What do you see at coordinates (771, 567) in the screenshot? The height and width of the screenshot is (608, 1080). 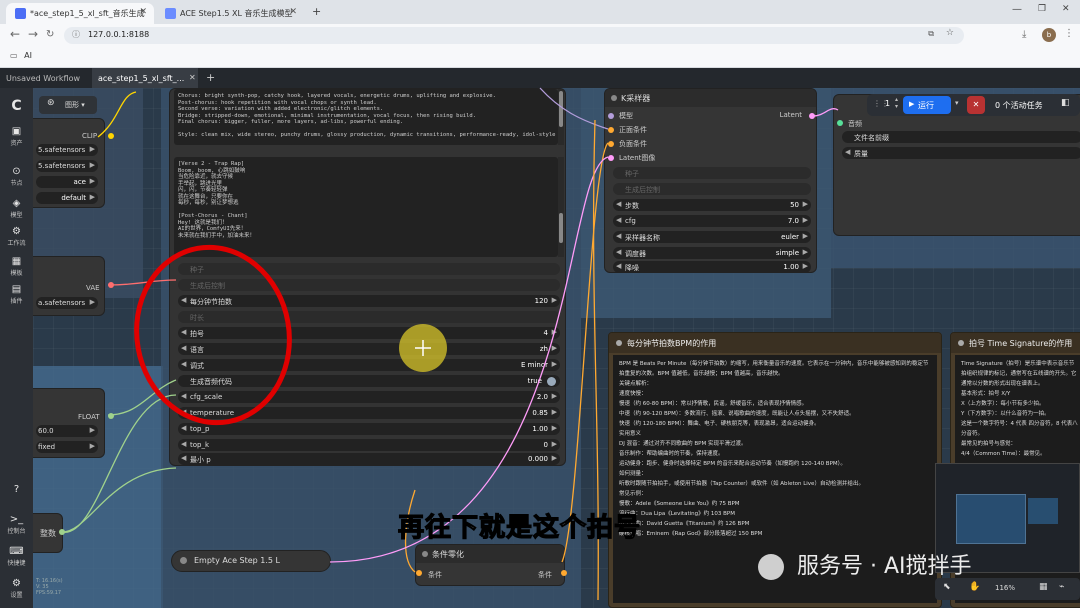 I see `wechat-icon` at bounding box center [771, 567].